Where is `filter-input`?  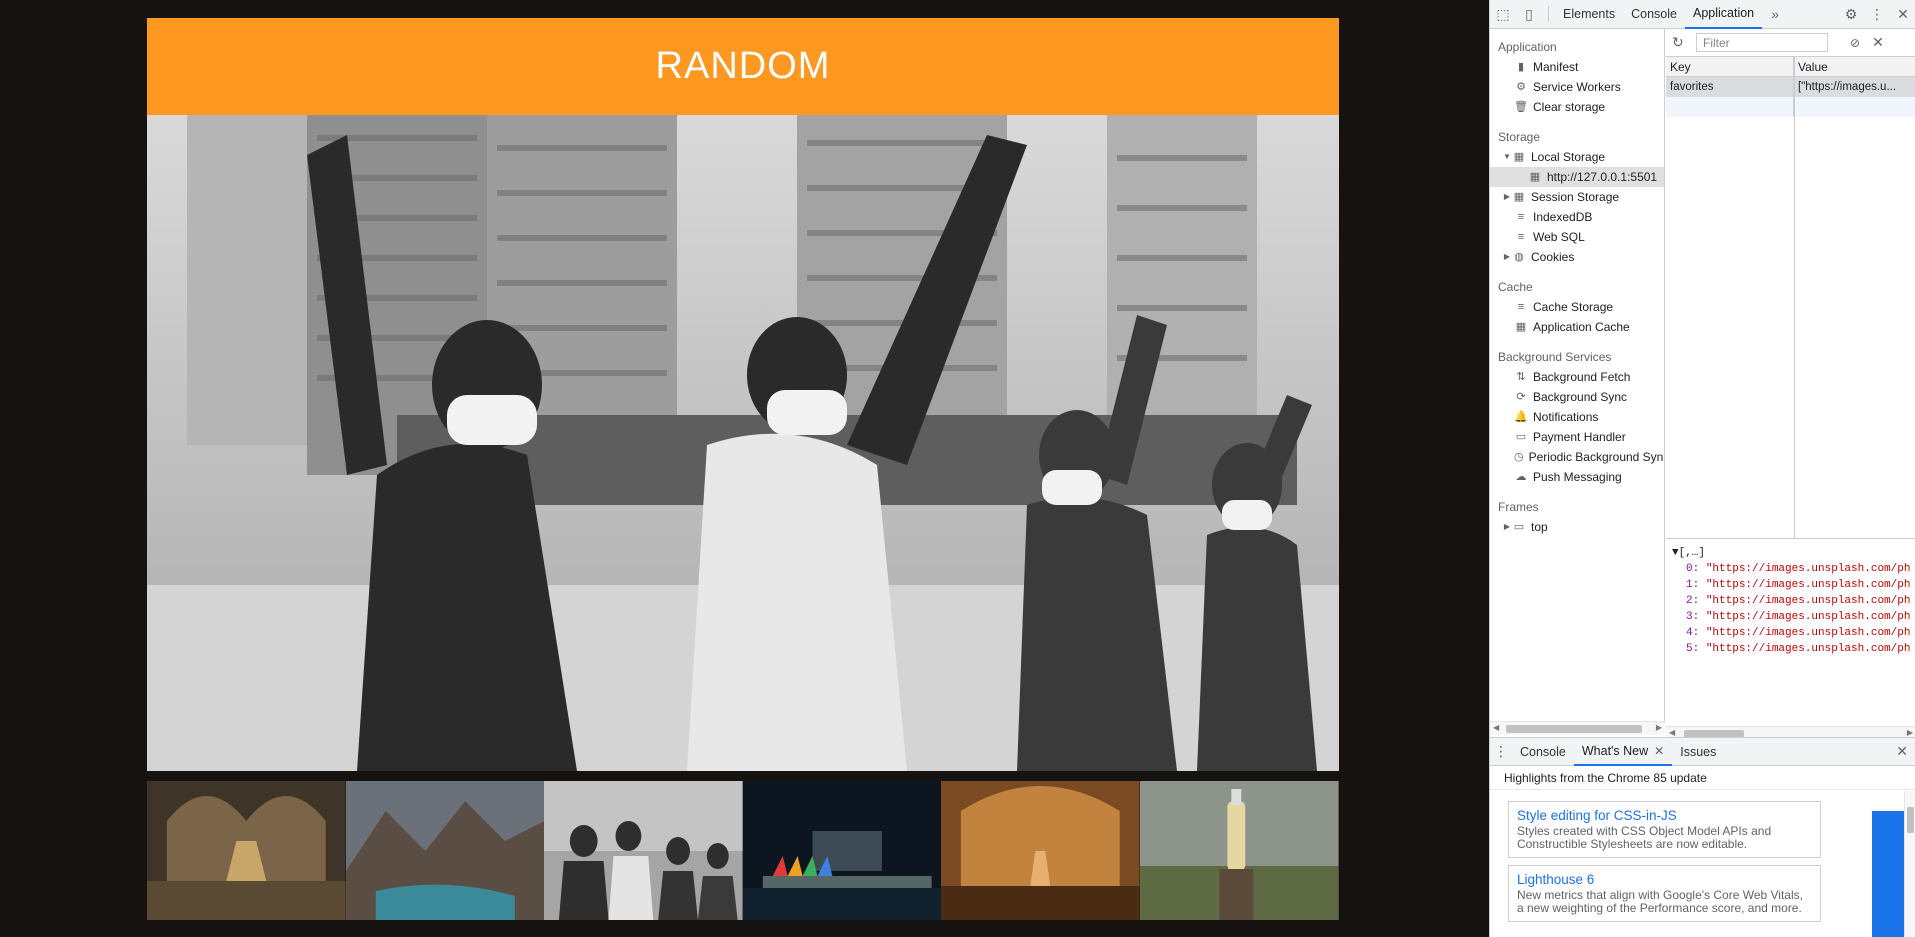
filter-input is located at coordinates (1762, 42).